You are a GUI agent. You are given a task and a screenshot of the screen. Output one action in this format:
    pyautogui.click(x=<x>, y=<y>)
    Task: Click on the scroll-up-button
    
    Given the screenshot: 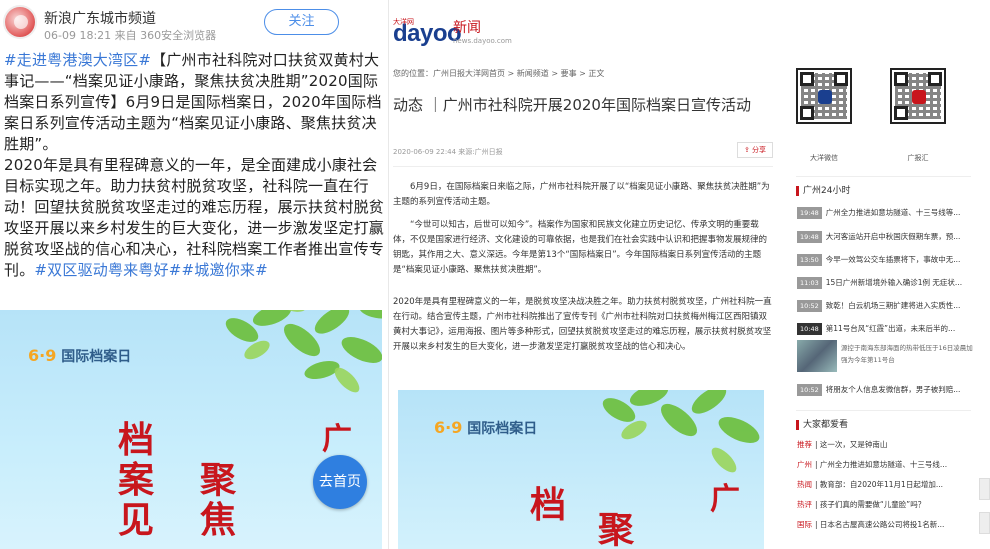 What is the action you would take?
    pyautogui.click(x=984, y=489)
    